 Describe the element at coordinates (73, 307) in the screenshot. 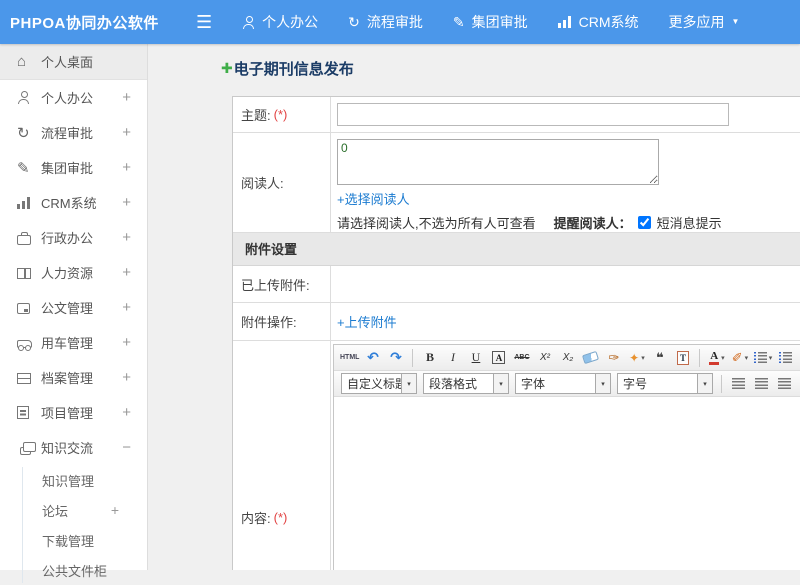

I see `sidebar-item-document-mgmt: 公文管理 +` at that location.